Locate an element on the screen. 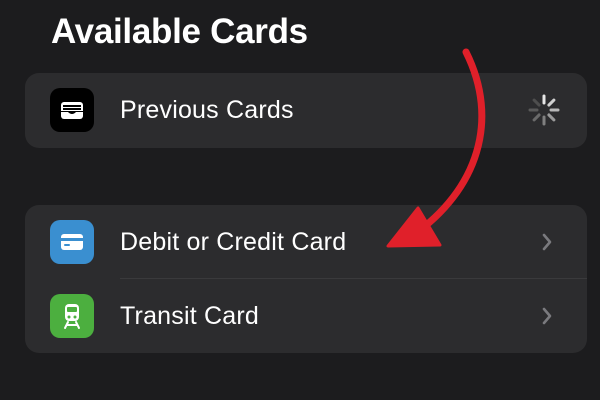  wallet-icon is located at coordinates (72, 110).